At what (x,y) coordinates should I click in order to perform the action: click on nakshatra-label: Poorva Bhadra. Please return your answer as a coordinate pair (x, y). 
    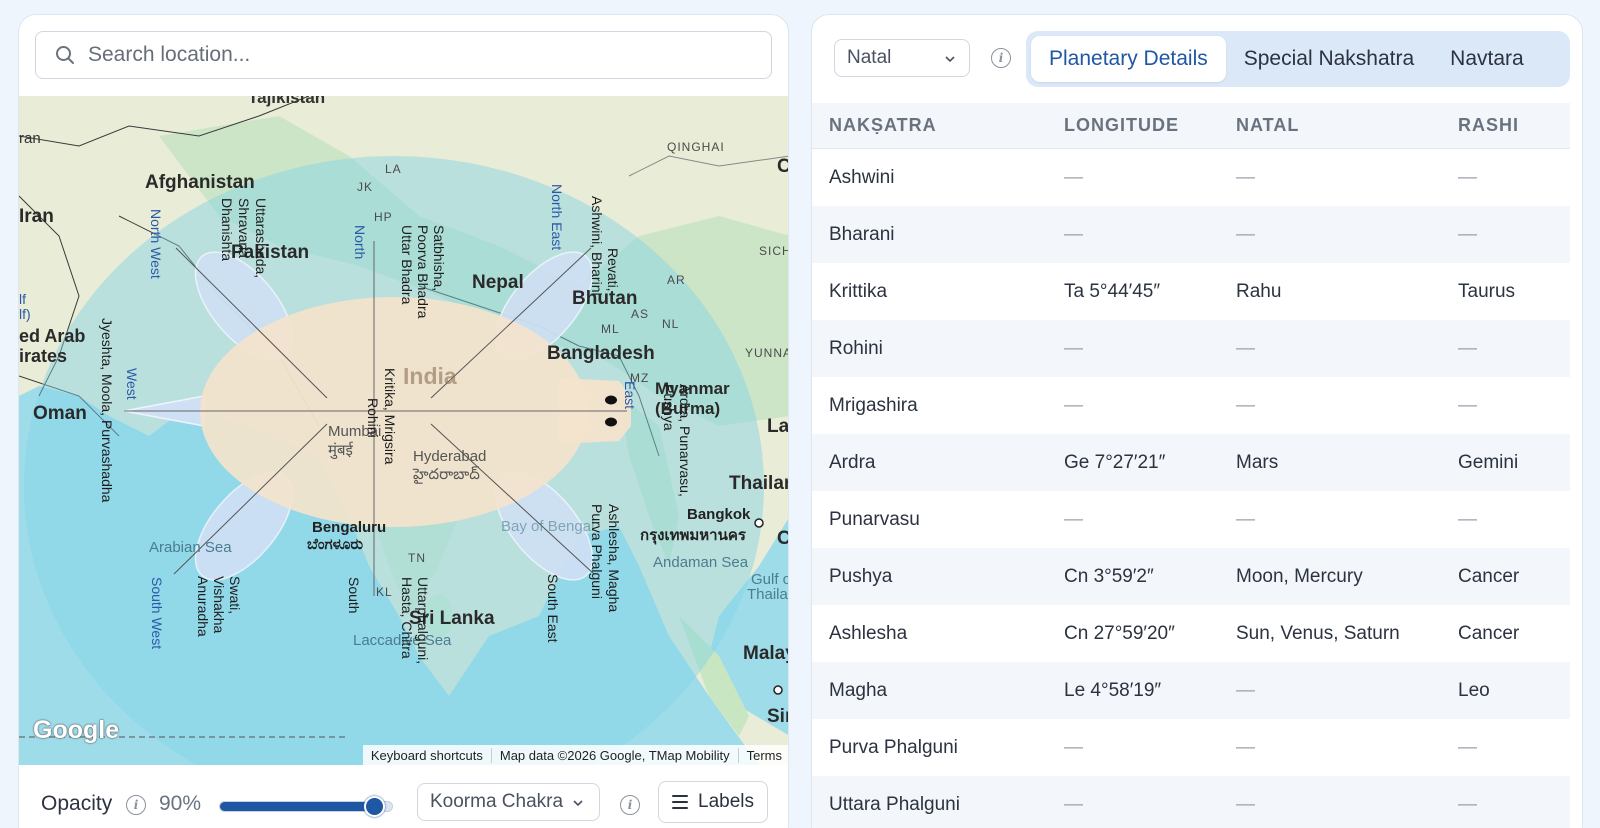
    Looking at the image, I should click on (423, 272).